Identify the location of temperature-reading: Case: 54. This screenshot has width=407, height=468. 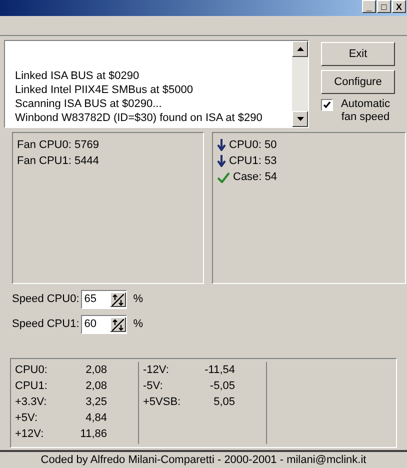
(255, 177).